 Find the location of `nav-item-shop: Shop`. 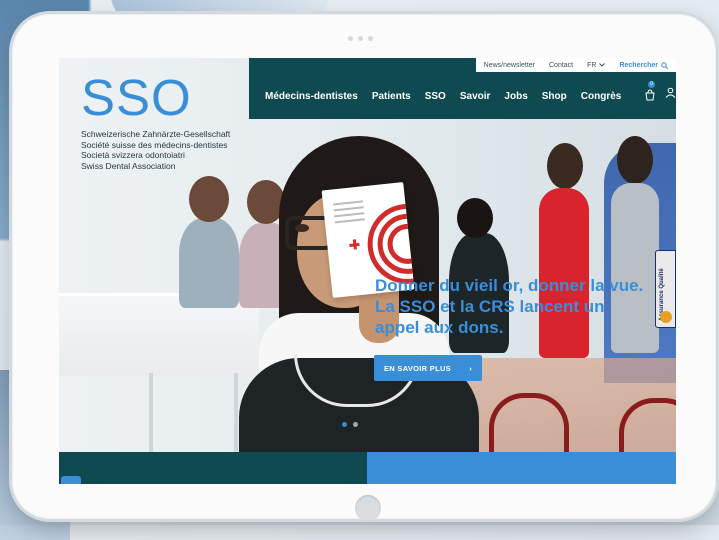

nav-item-shop: Shop is located at coordinates (554, 96).